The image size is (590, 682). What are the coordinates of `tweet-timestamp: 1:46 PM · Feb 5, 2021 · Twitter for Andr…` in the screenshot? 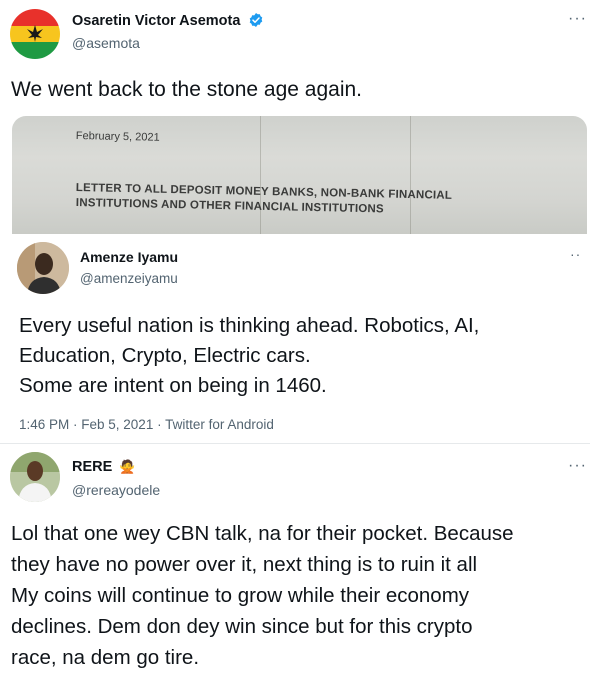 It's located at (146, 424).